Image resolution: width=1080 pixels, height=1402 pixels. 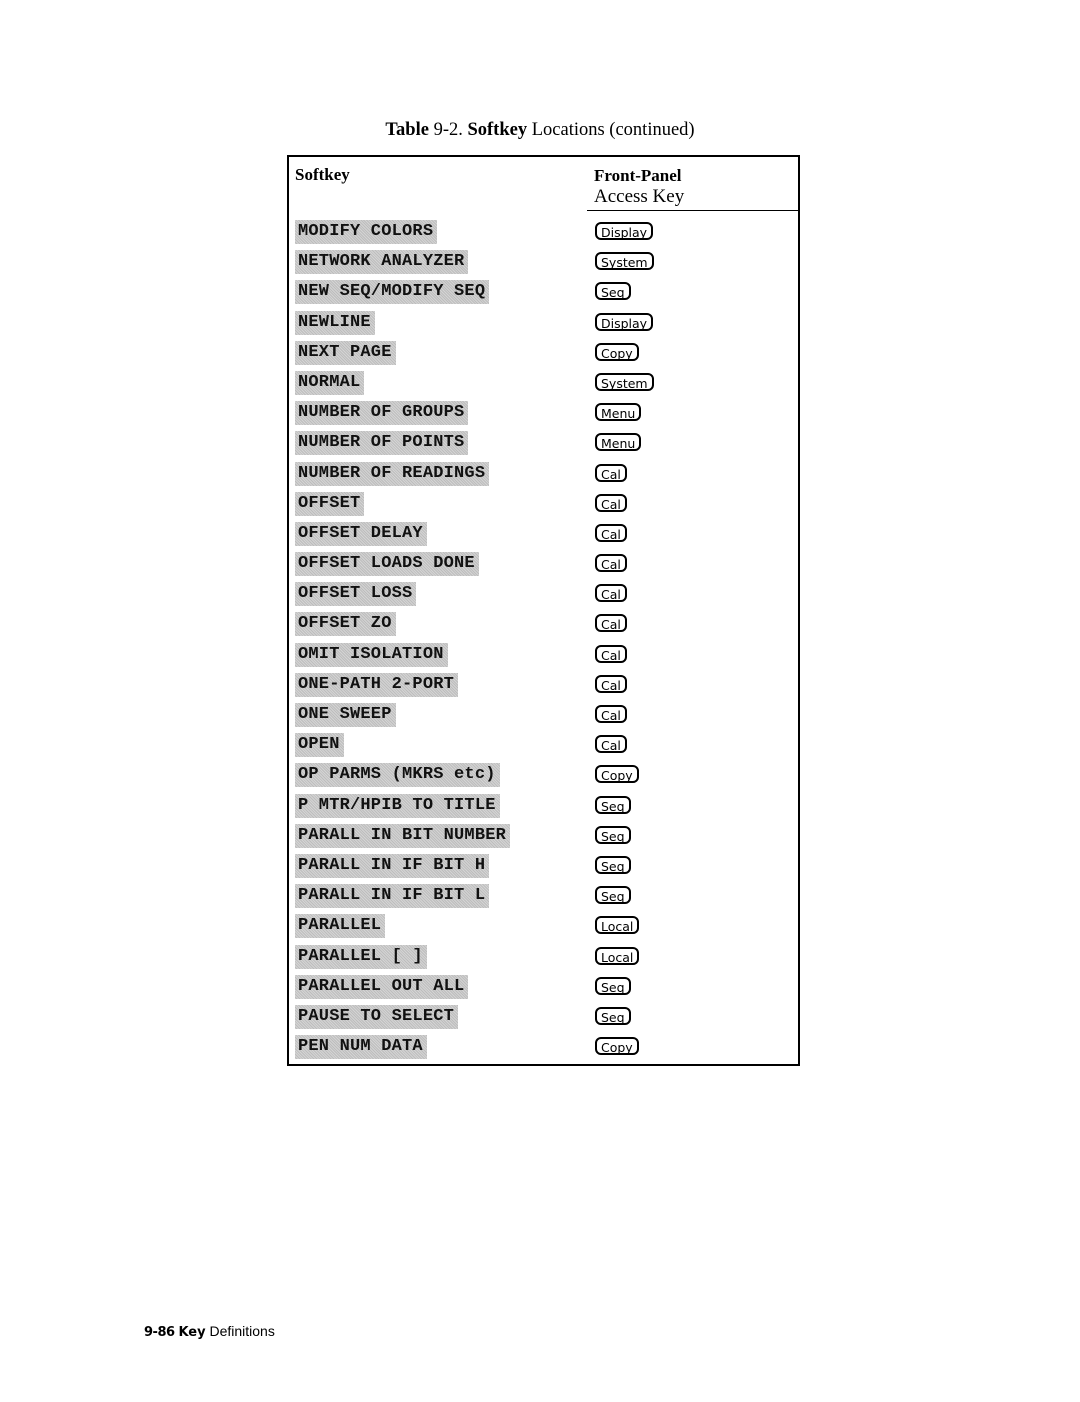 I want to click on caption-table-word: Table, so click(x=407, y=130).